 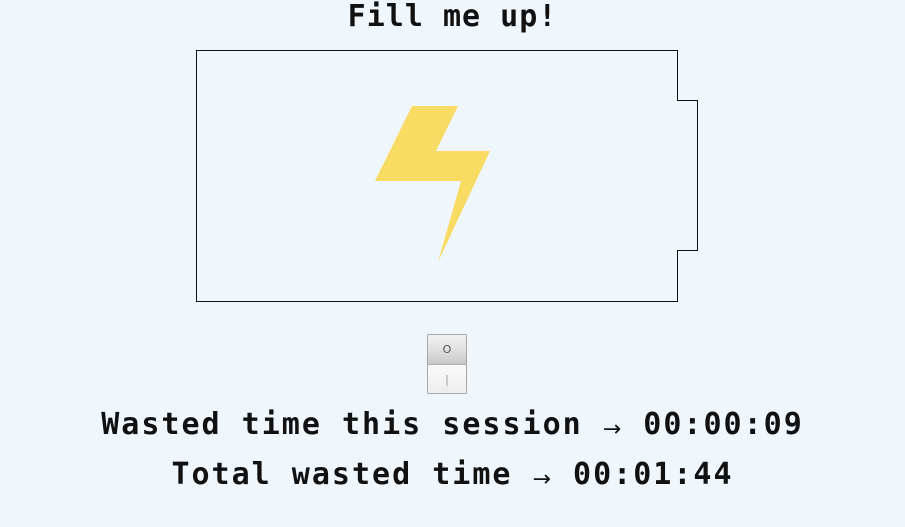 I want to click on toggle-on-segment: |, so click(x=447, y=379).